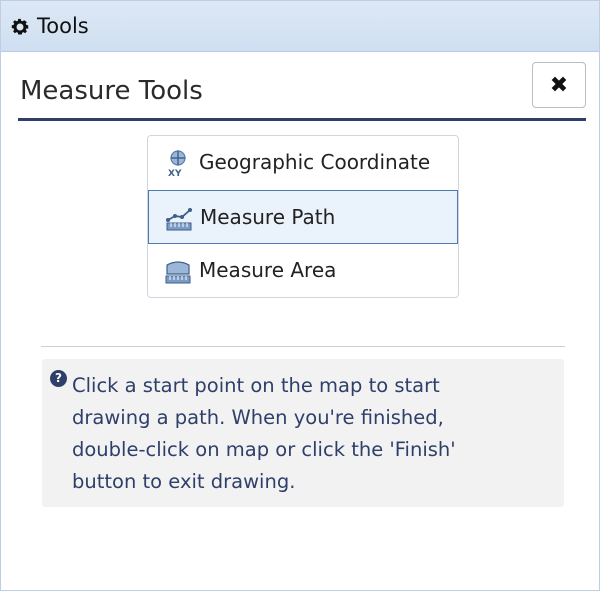  Describe the element at coordinates (303, 346) in the screenshot. I see `section-divider` at that location.